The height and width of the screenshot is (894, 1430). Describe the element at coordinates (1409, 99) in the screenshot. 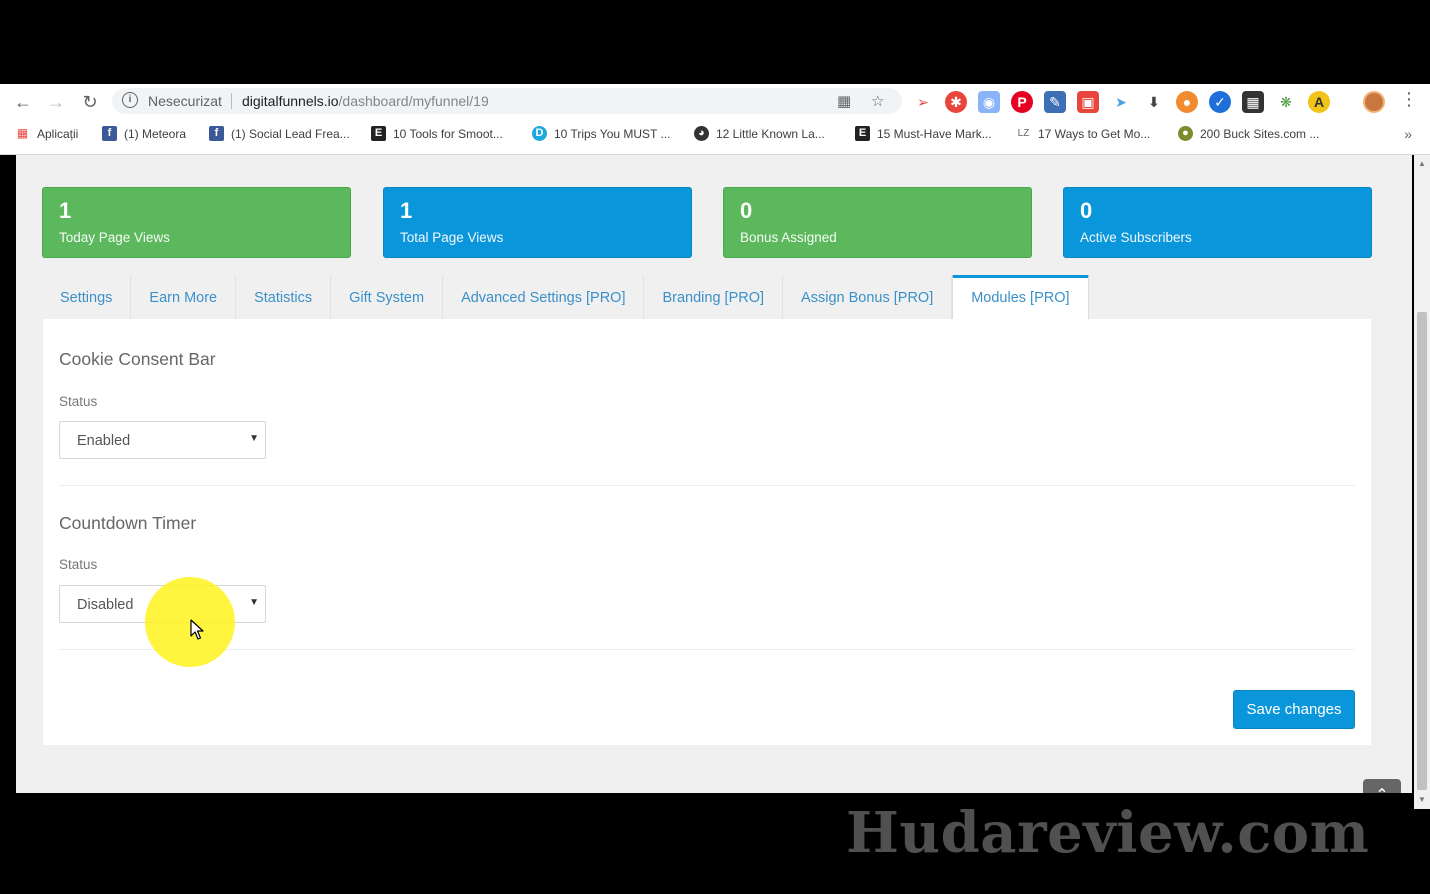

I see `browser-menu-icon: ⋮` at that location.